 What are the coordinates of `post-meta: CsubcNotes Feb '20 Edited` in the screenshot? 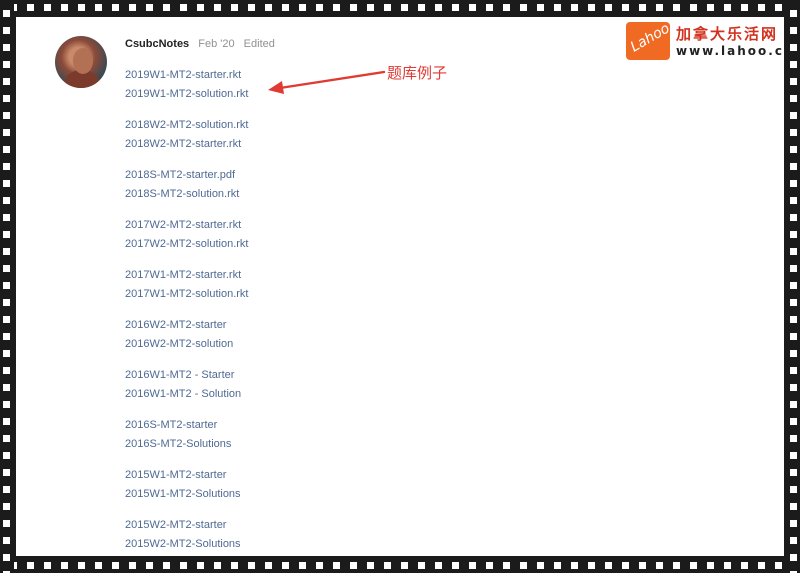 It's located at (200, 44).